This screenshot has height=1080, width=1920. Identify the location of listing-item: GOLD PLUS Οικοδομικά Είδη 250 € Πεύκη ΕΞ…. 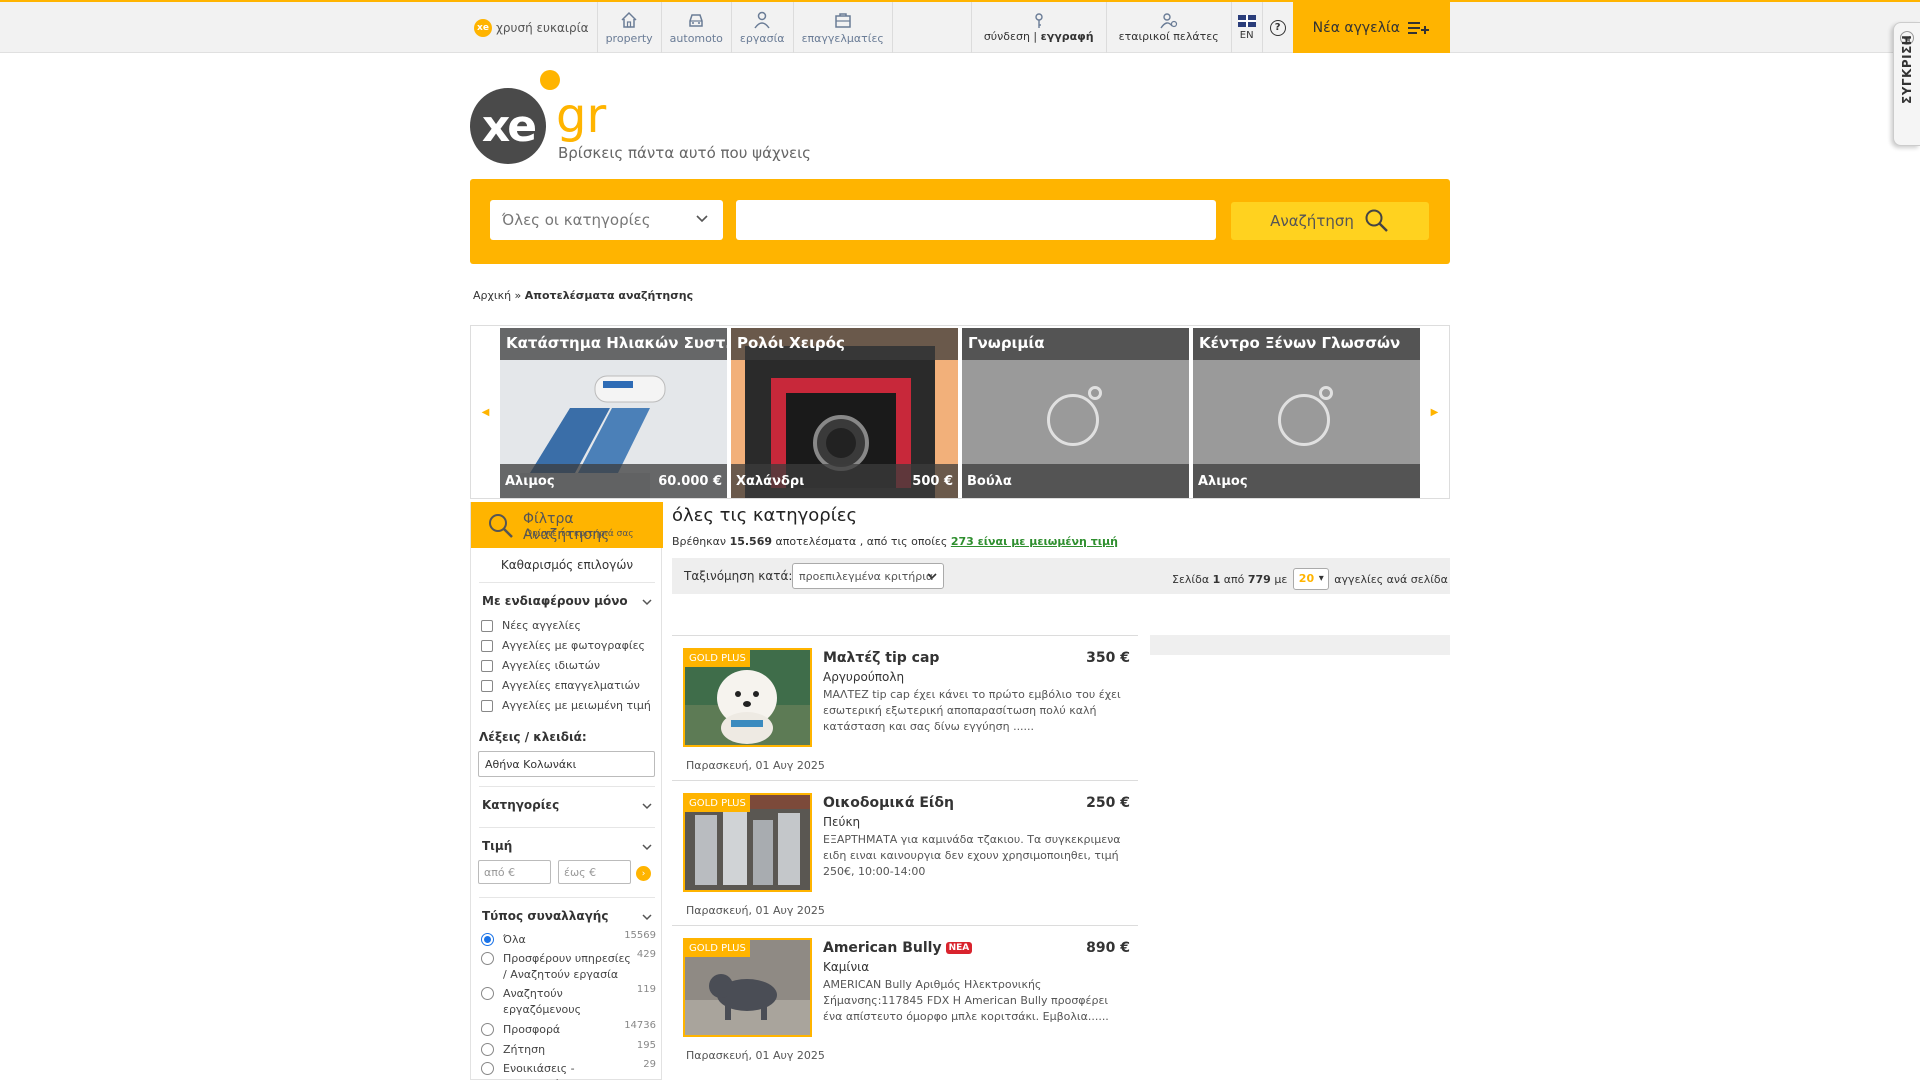
(905, 853).